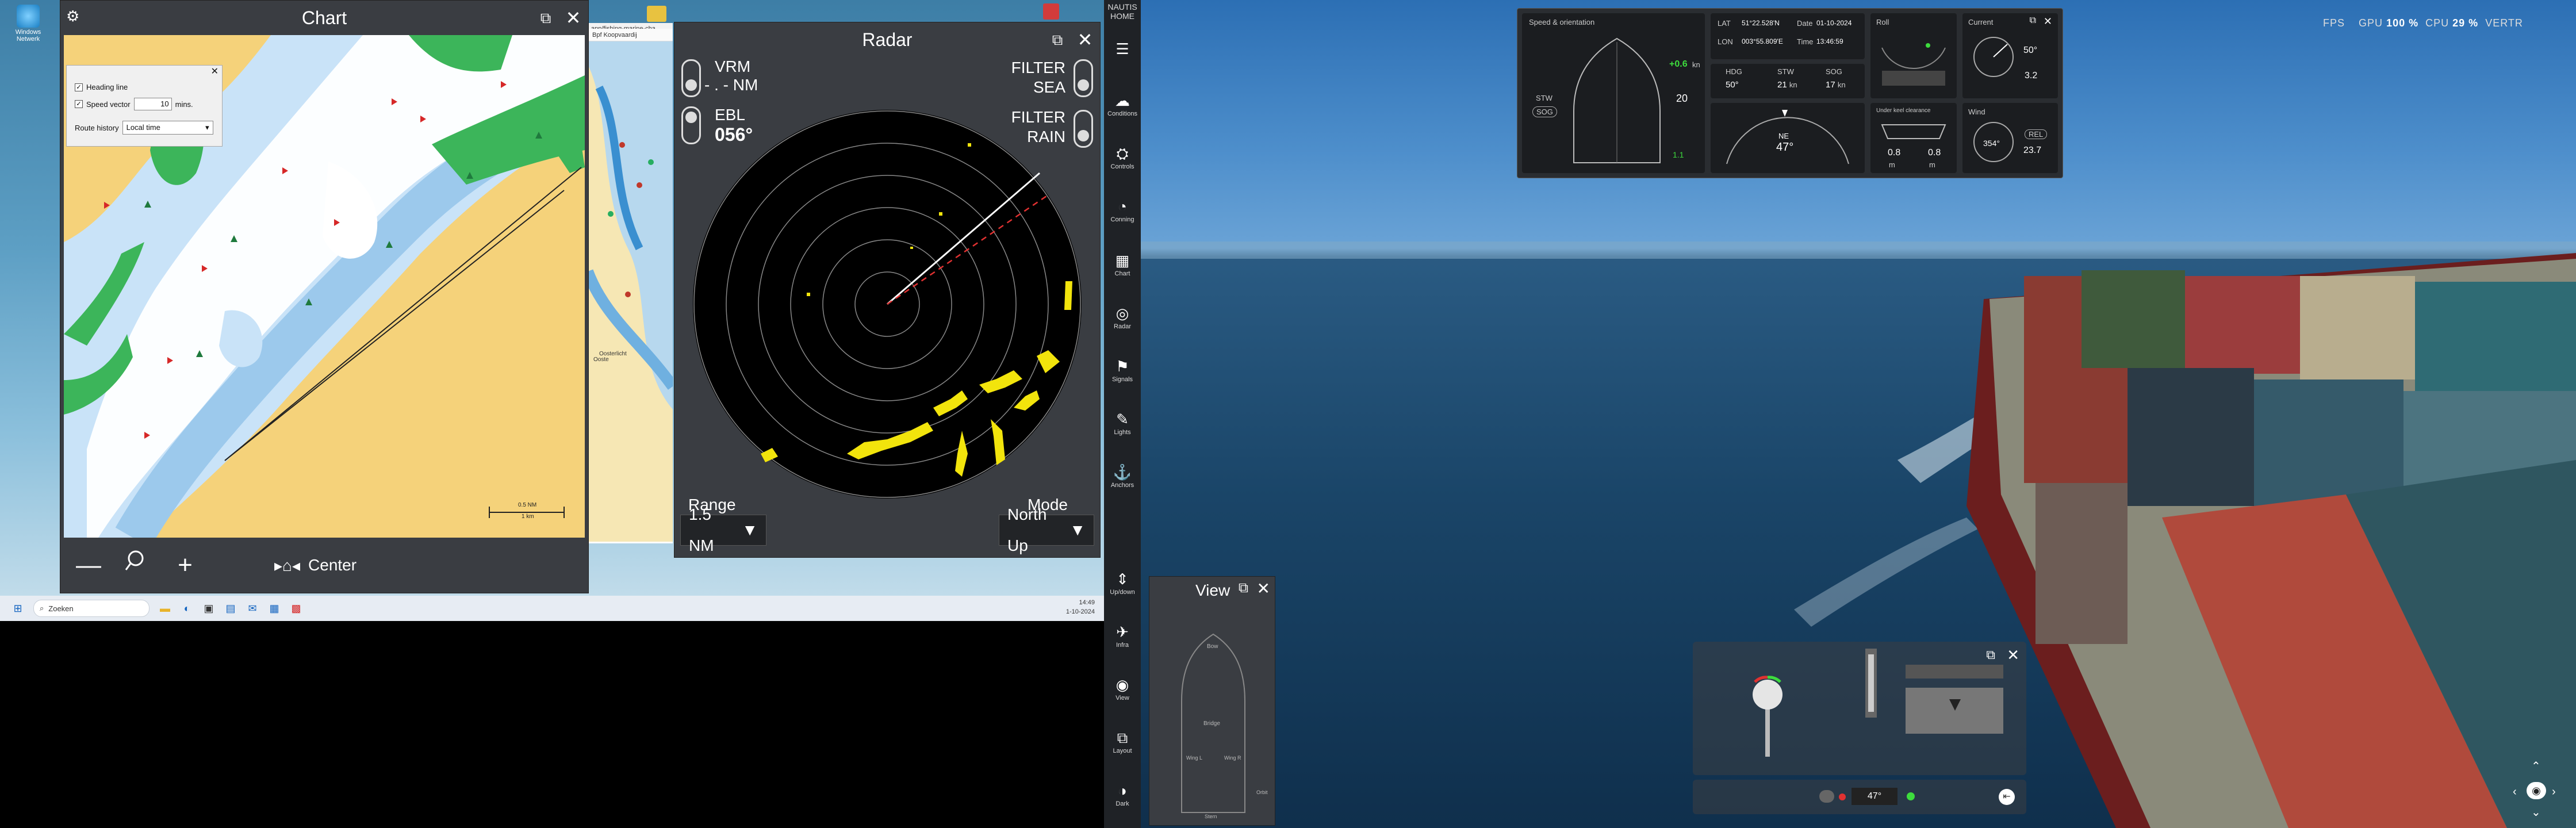  I want to click on current-speed: 3.2, so click(2031, 75).